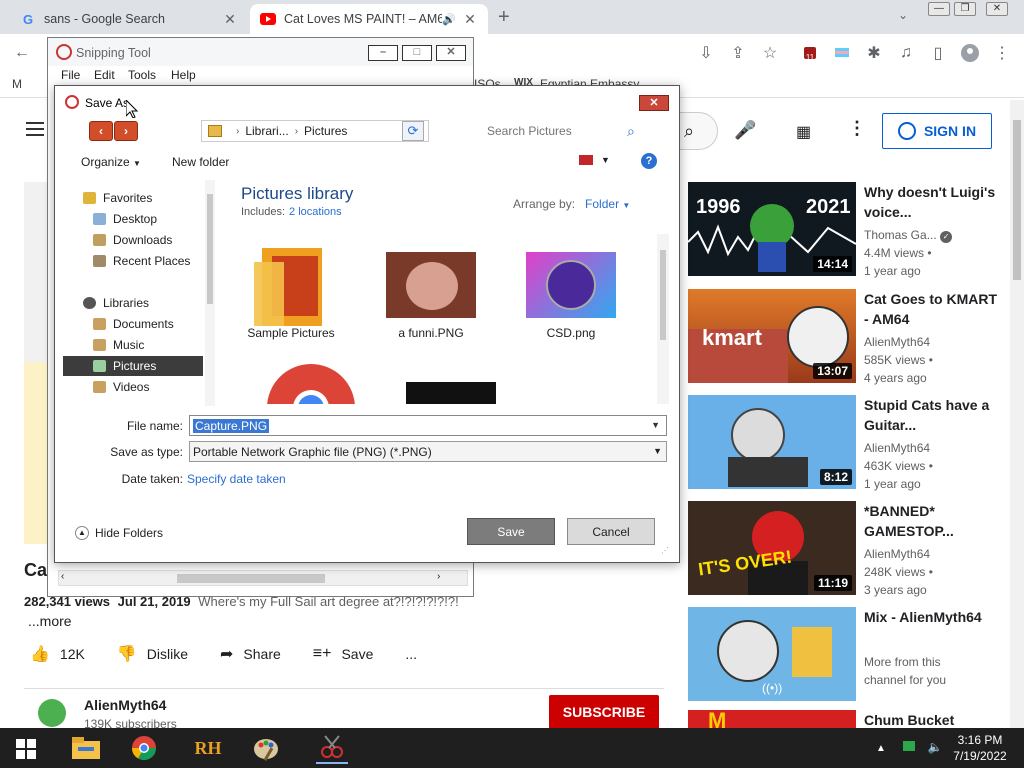 This screenshot has height=768, width=1024. Describe the element at coordinates (144, 748) in the screenshot. I see `chrome-icon` at that location.